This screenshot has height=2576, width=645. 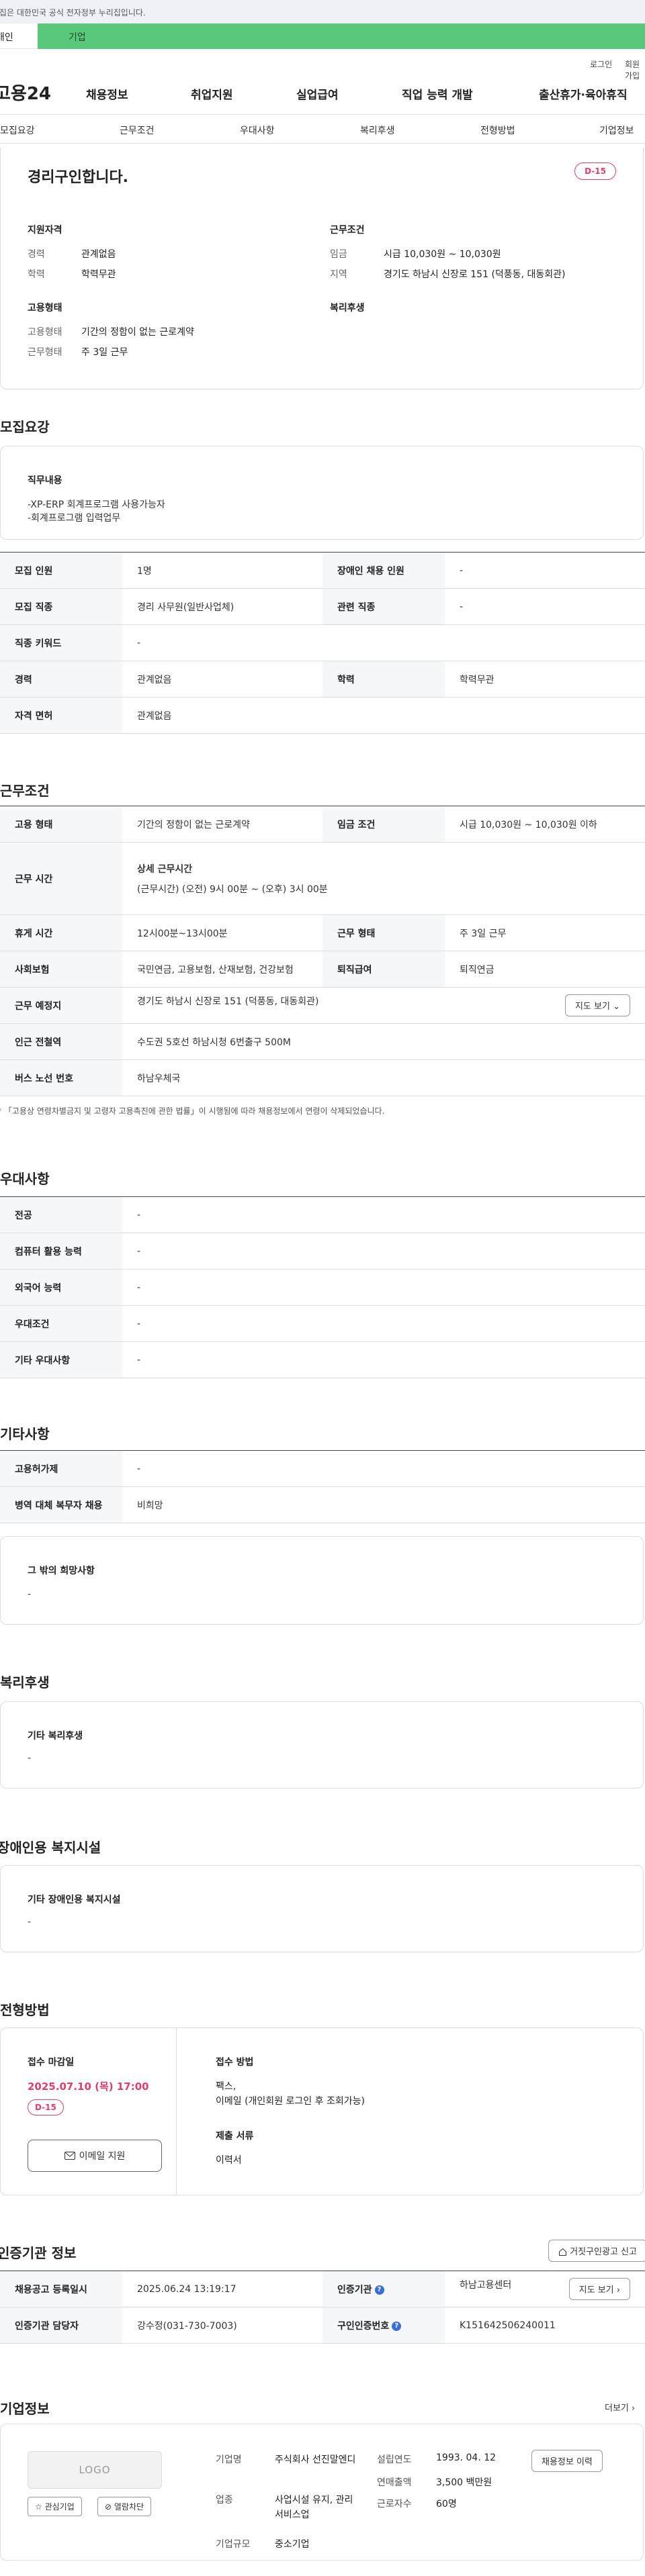 I want to click on cell-label: 기타 우대사항, so click(x=61, y=1359).